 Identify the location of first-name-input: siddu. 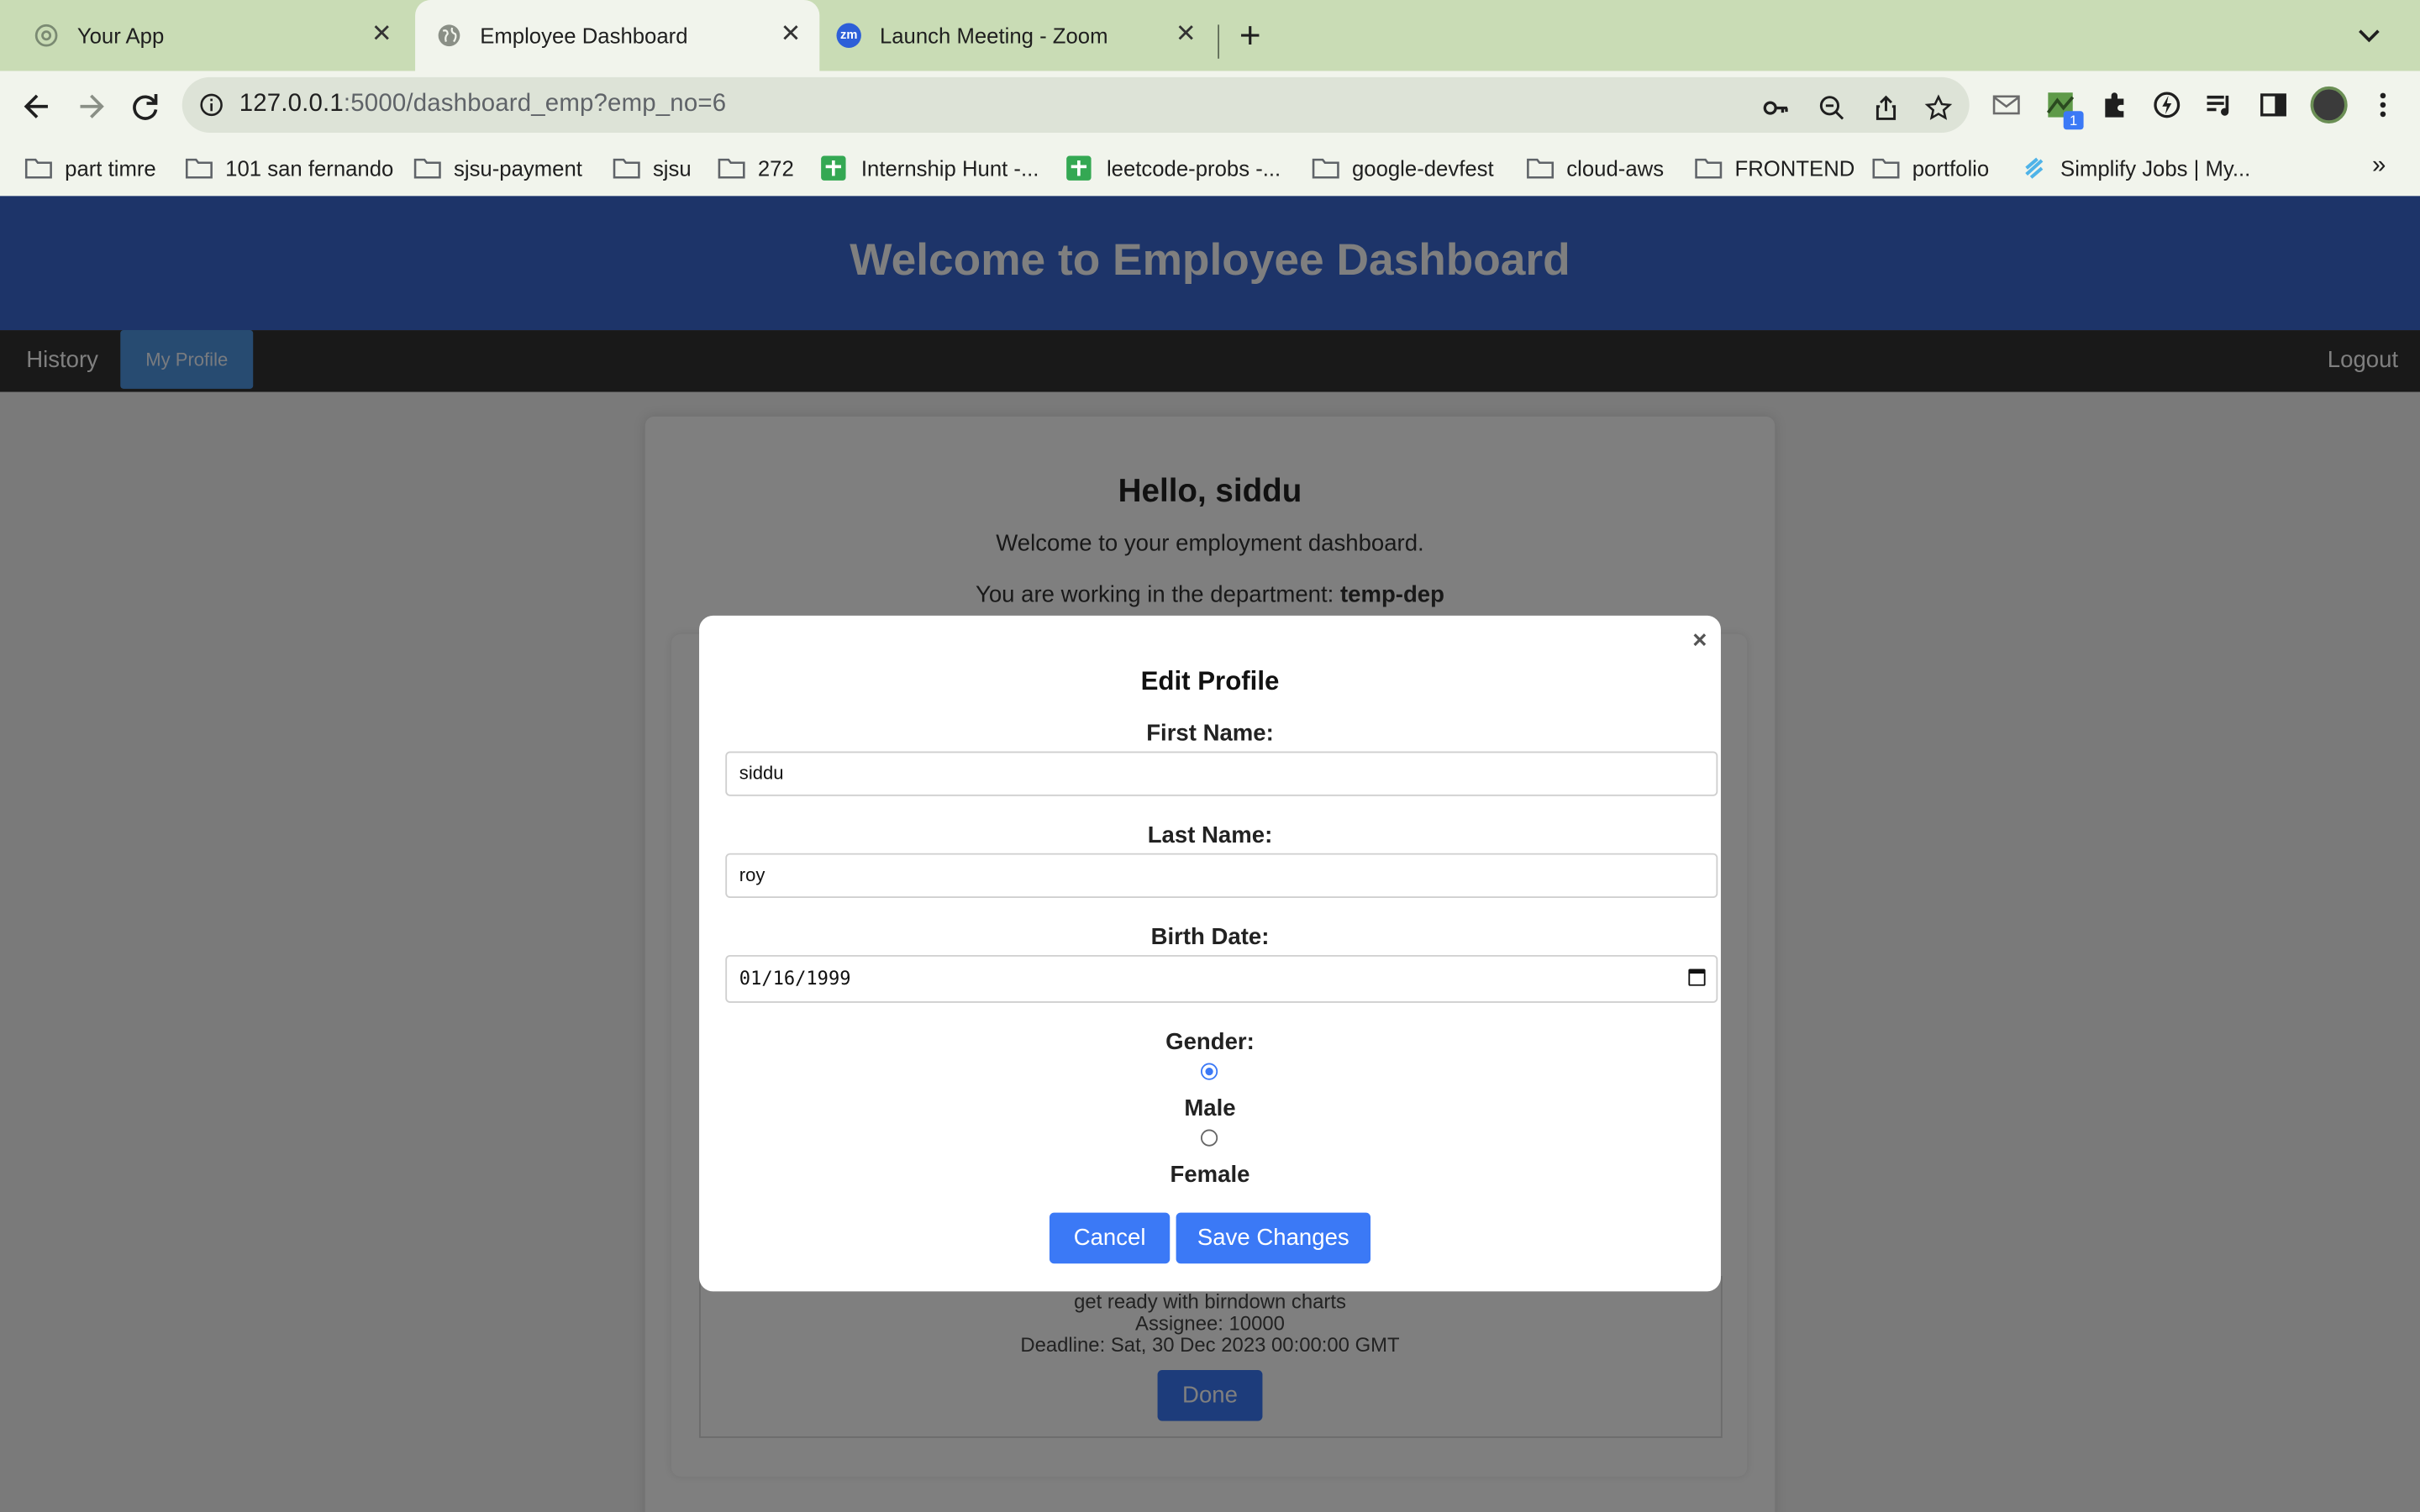
(1222, 773).